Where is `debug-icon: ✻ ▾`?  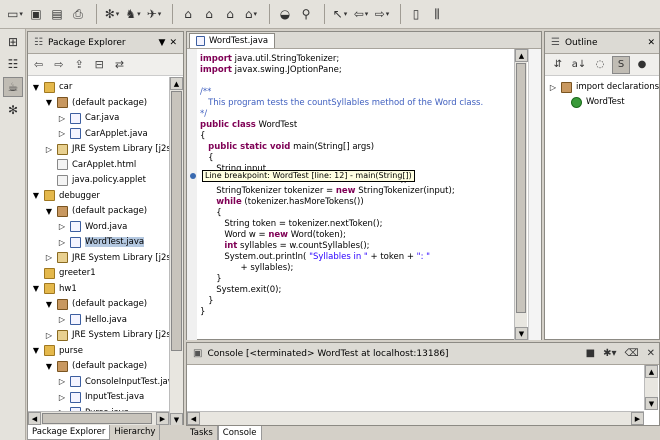
debug-icon: ✻ ▾ is located at coordinates (112, 14).